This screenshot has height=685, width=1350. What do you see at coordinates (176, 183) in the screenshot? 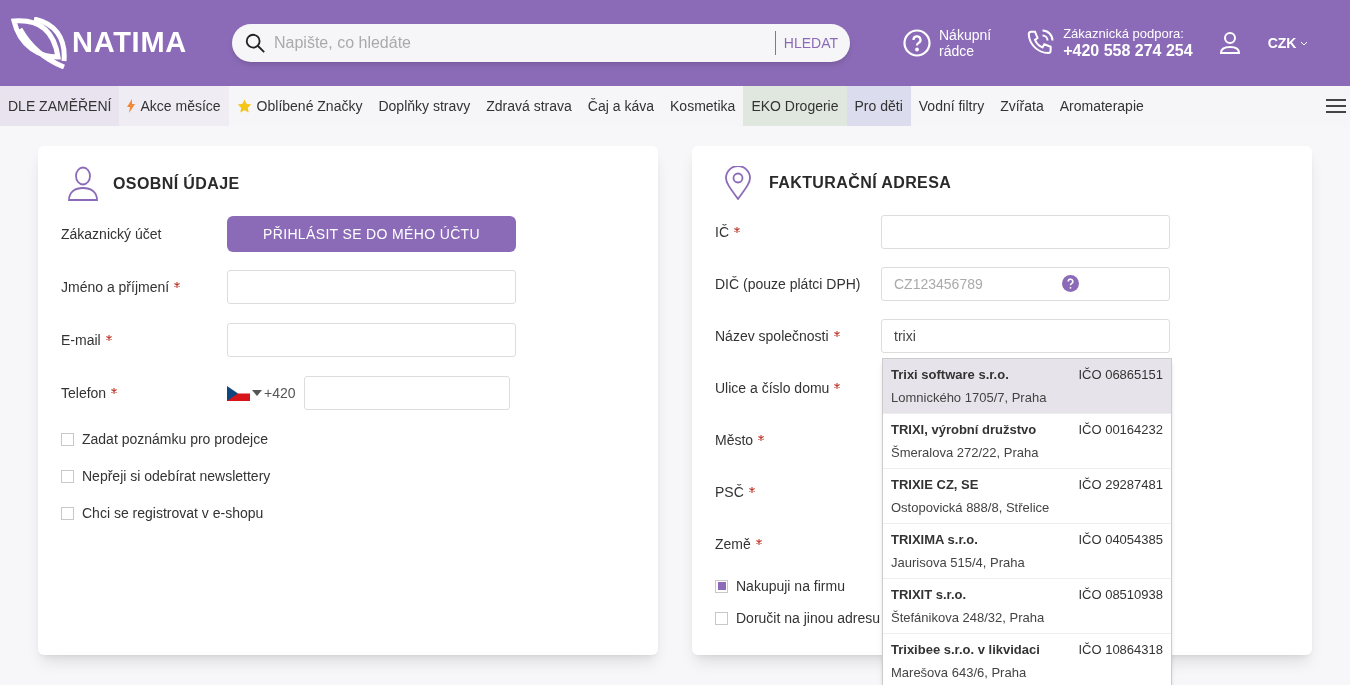
I see `section-title: OSOBNÍ ÚDAJE` at bounding box center [176, 183].